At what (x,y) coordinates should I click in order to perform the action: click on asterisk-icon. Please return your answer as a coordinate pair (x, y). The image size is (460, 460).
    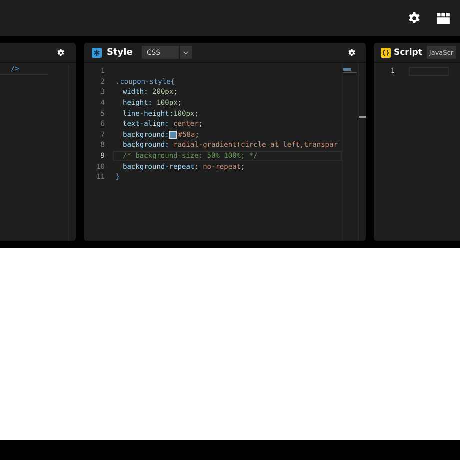
    Looking at the image, I should click on (97, 53).